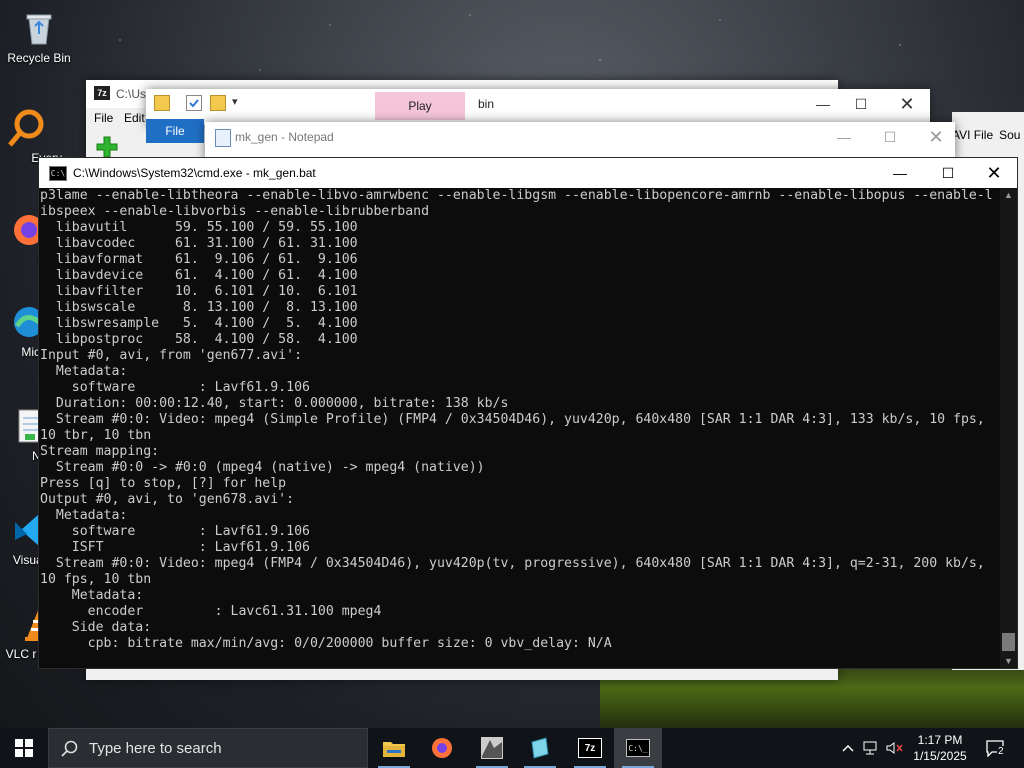 This screenshot has height=768, width=1024. What do you see at coordinates (940, 756) in the screenshot?
I see `clock-date: 1/15/2025` at bounding box center [940, 756].